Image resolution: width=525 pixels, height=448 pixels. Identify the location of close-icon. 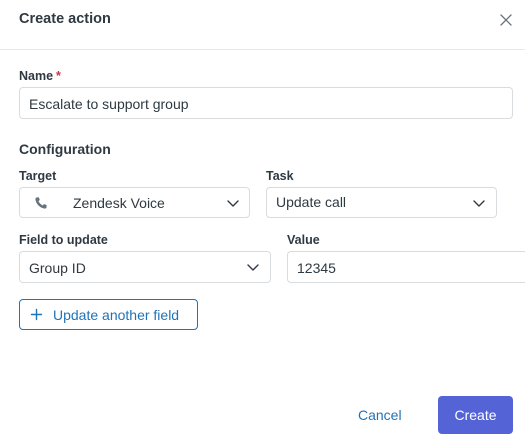
(506, 20).